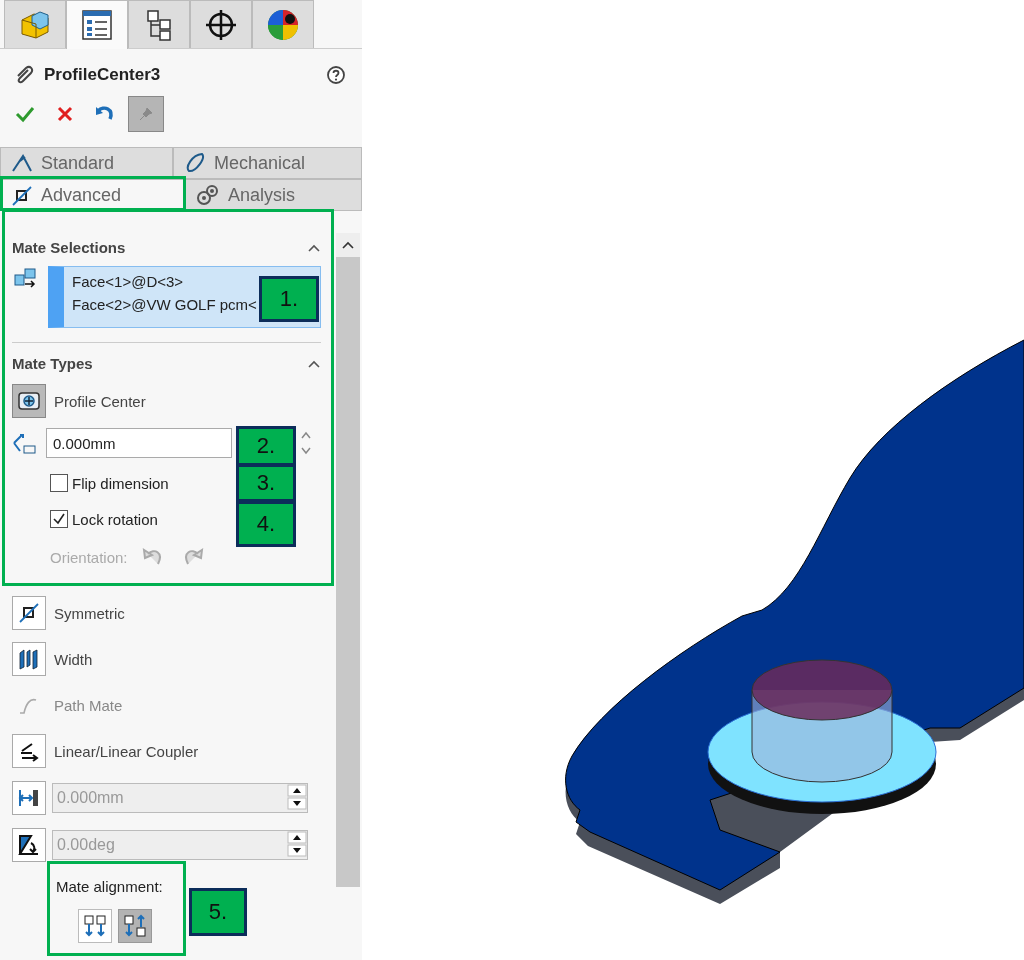 The image size is (1024, 960). What do you see at coordinates (266, 446) in the screenshot?
I see `callout-tooltip: 2.` at bounding box center [266, 446].